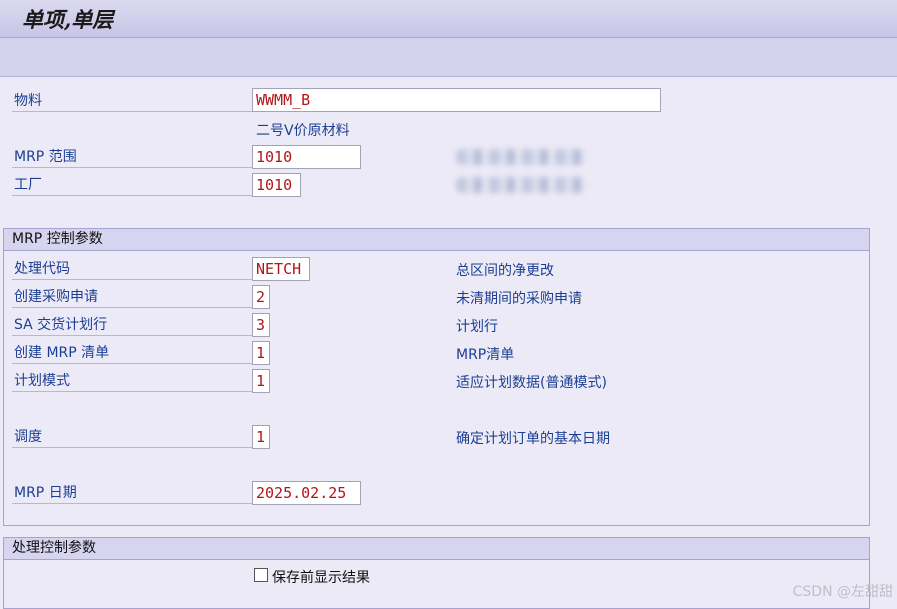 The width and height of the screenshot is (897, 609). I want to click on title-bar: 单项,单层, so click(448, 19).